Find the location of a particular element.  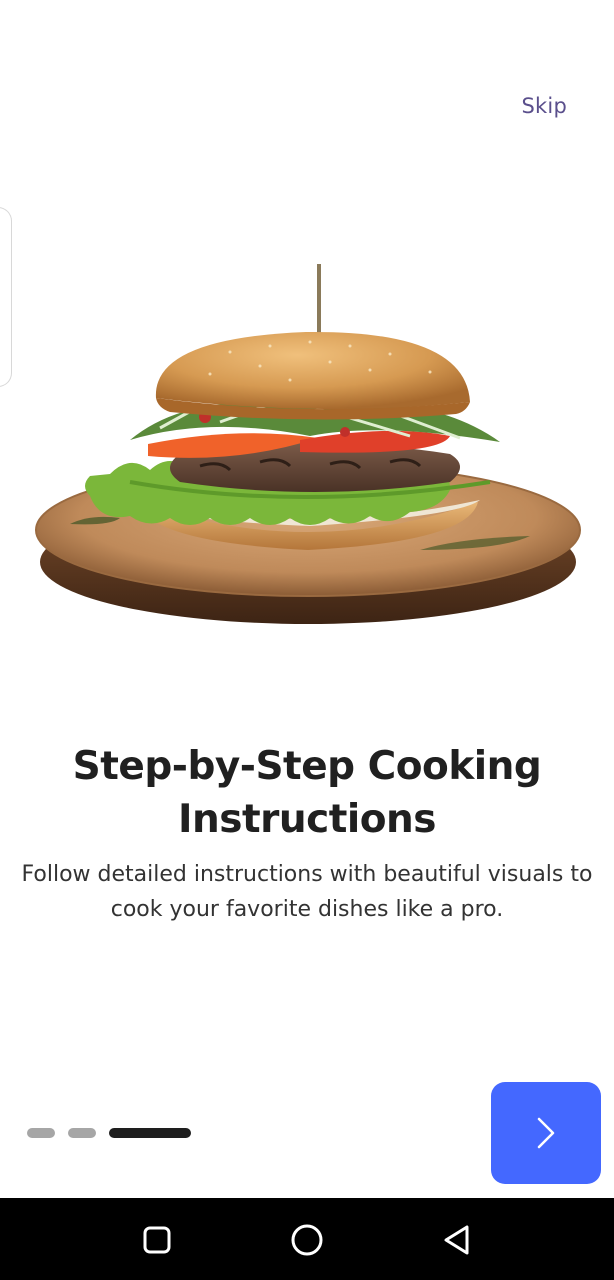

onboarding-title: Step-by-Step Cooking Instructions is located at coordinates (307, 793).